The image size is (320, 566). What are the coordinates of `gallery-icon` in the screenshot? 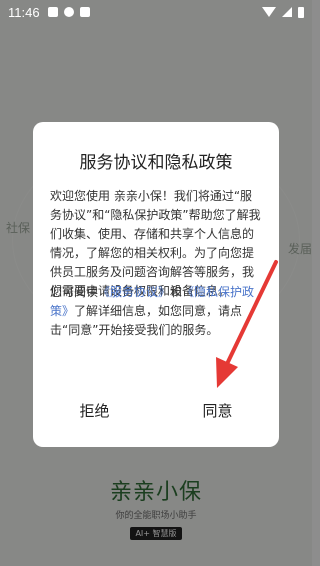 It's located at (52, 12).